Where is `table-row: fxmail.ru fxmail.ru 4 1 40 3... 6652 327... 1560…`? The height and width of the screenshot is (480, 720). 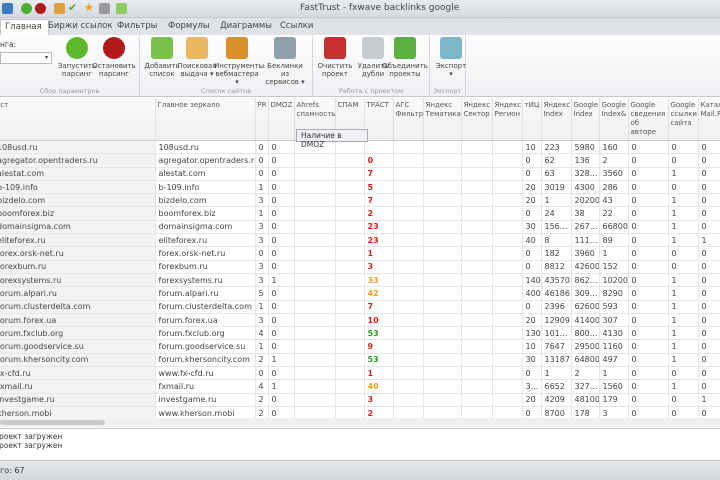
table-row: fxmail.ru fxmail.ru 4 1 40 3... 6652 327... 1560… is located at coordinates (360, 386).